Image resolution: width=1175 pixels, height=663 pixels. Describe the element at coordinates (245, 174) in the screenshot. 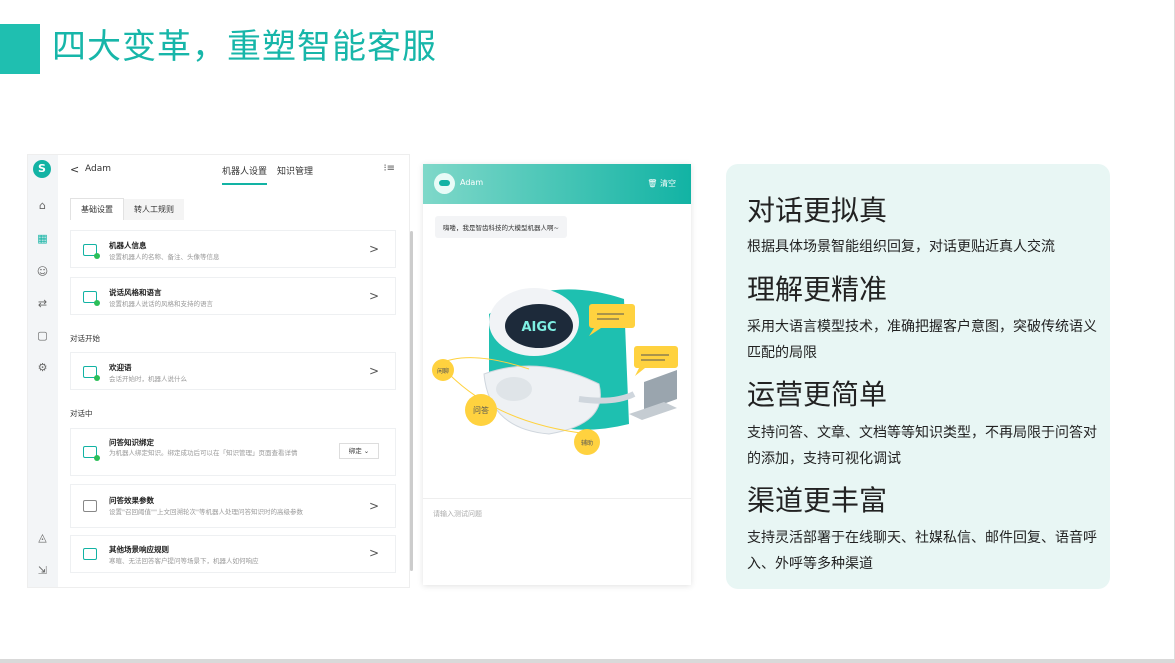

I see `tab-bot-settings: 机器人设置` at that location.